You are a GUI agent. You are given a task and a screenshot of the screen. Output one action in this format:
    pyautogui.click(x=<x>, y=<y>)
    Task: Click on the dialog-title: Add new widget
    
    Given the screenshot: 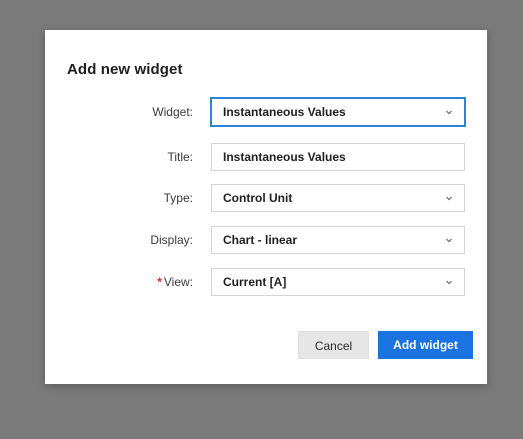 What is the action you would take?
    pyautogui.click(x=125, y=69)
    